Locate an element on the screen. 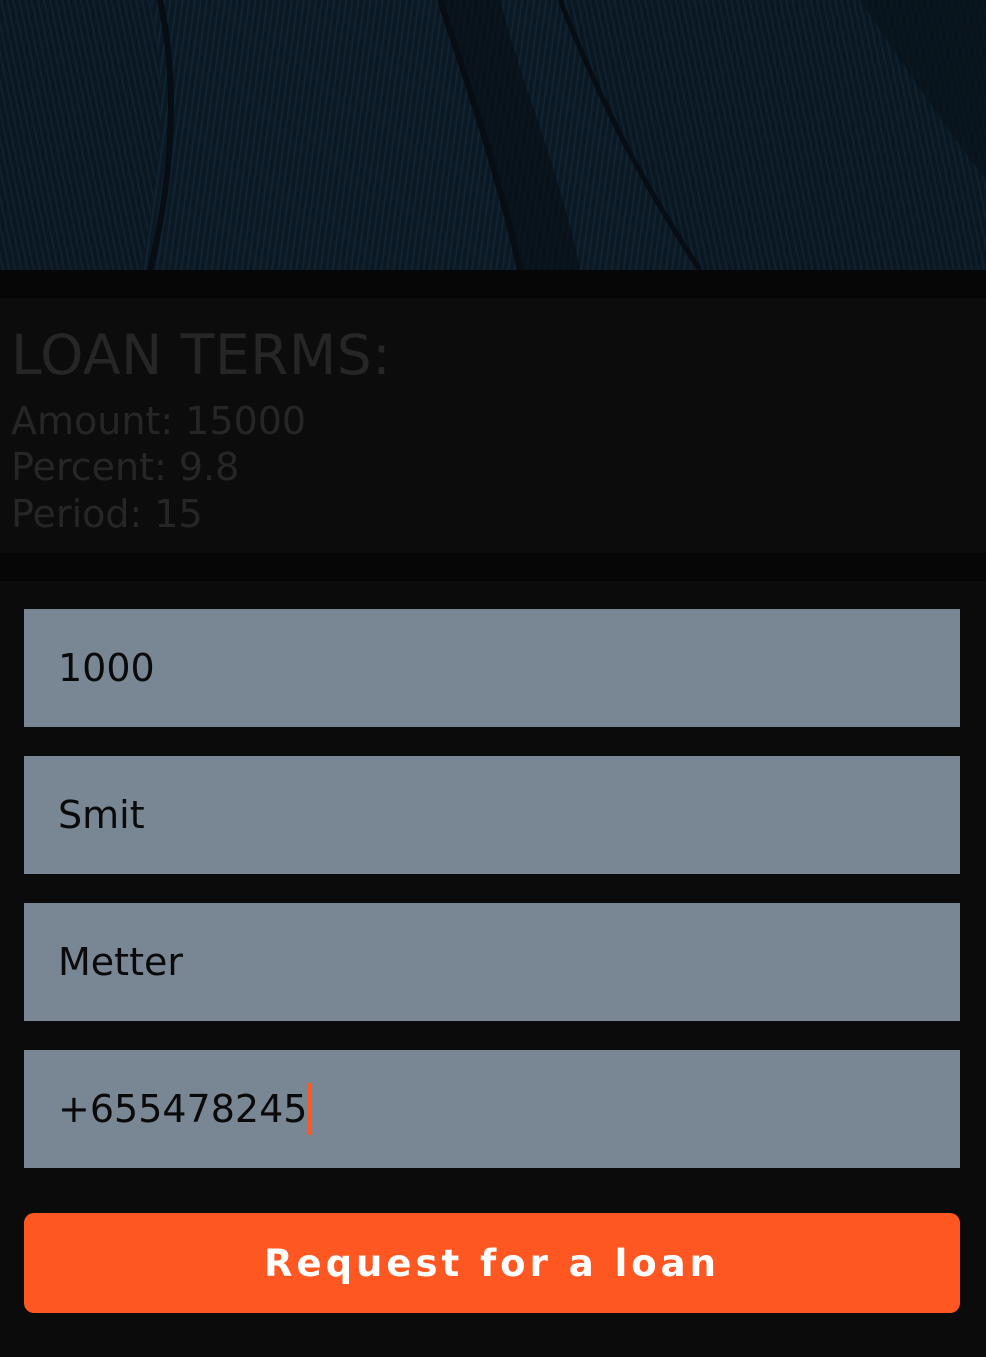  phone-field-value: +655478245 is located at coordinates (183, 1109).